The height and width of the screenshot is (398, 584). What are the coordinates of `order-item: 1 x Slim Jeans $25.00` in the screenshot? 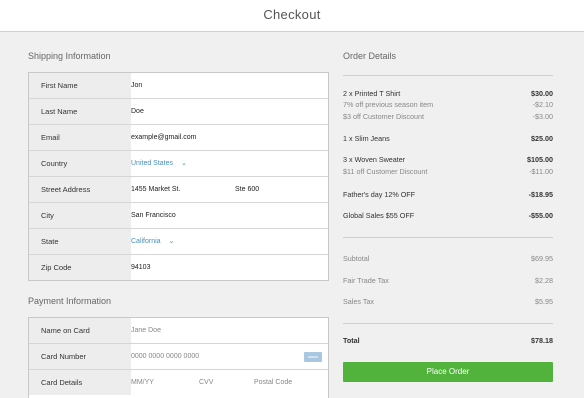 It's located at (448, 139).